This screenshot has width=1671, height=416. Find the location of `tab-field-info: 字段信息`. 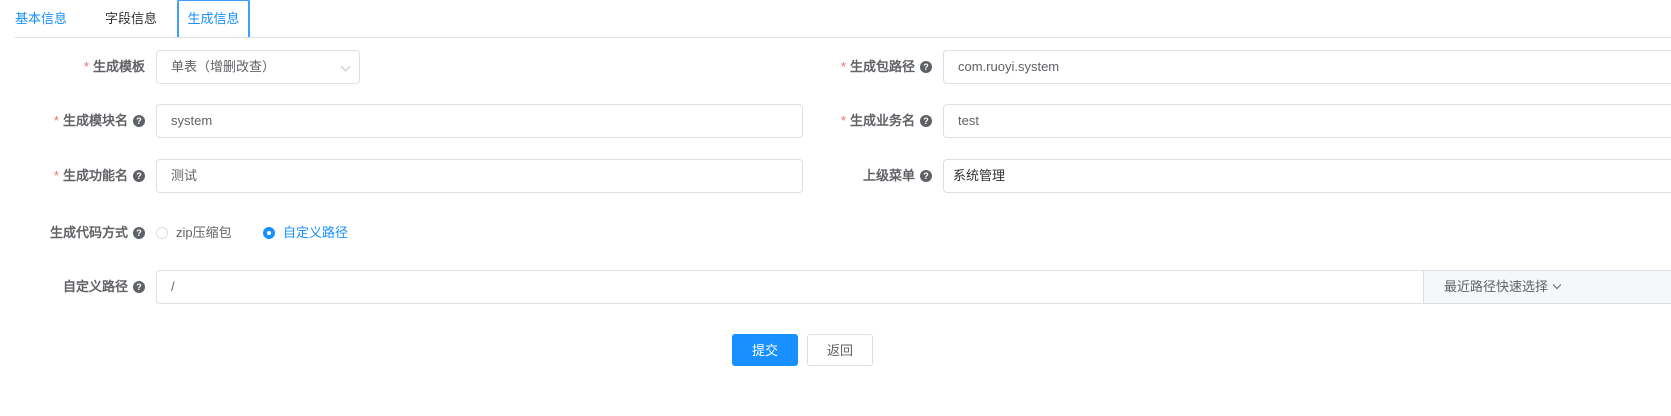

tab-field-info: 字段信息 is located at coordinates (131, 18).